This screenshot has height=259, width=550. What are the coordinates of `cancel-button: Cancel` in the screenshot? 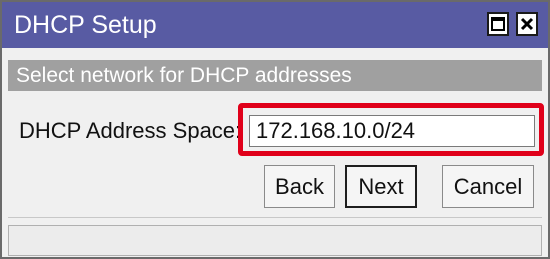 It's located at (488, 186).